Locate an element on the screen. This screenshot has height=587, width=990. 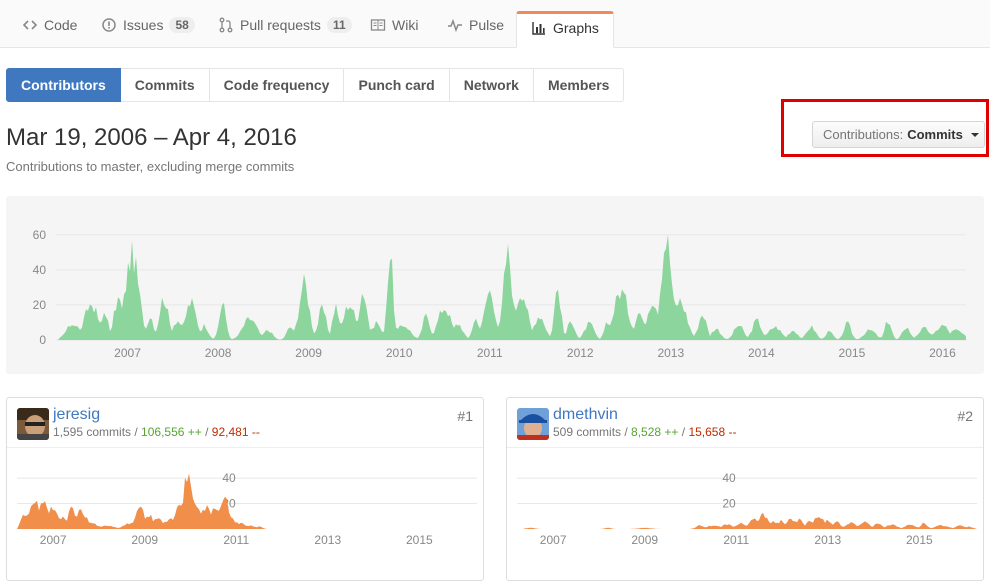
tab-pulse: Pulse is located at coordinates (475, 29).